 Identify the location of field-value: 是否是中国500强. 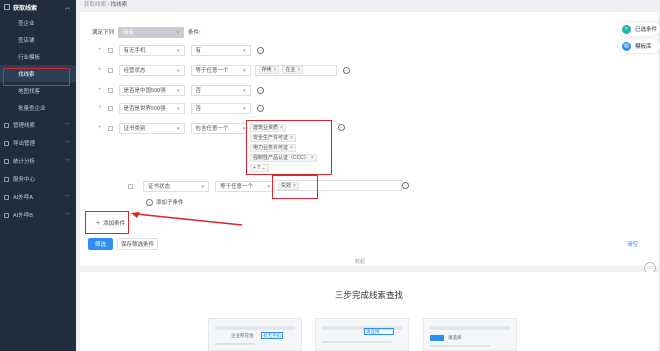
(144, 91).